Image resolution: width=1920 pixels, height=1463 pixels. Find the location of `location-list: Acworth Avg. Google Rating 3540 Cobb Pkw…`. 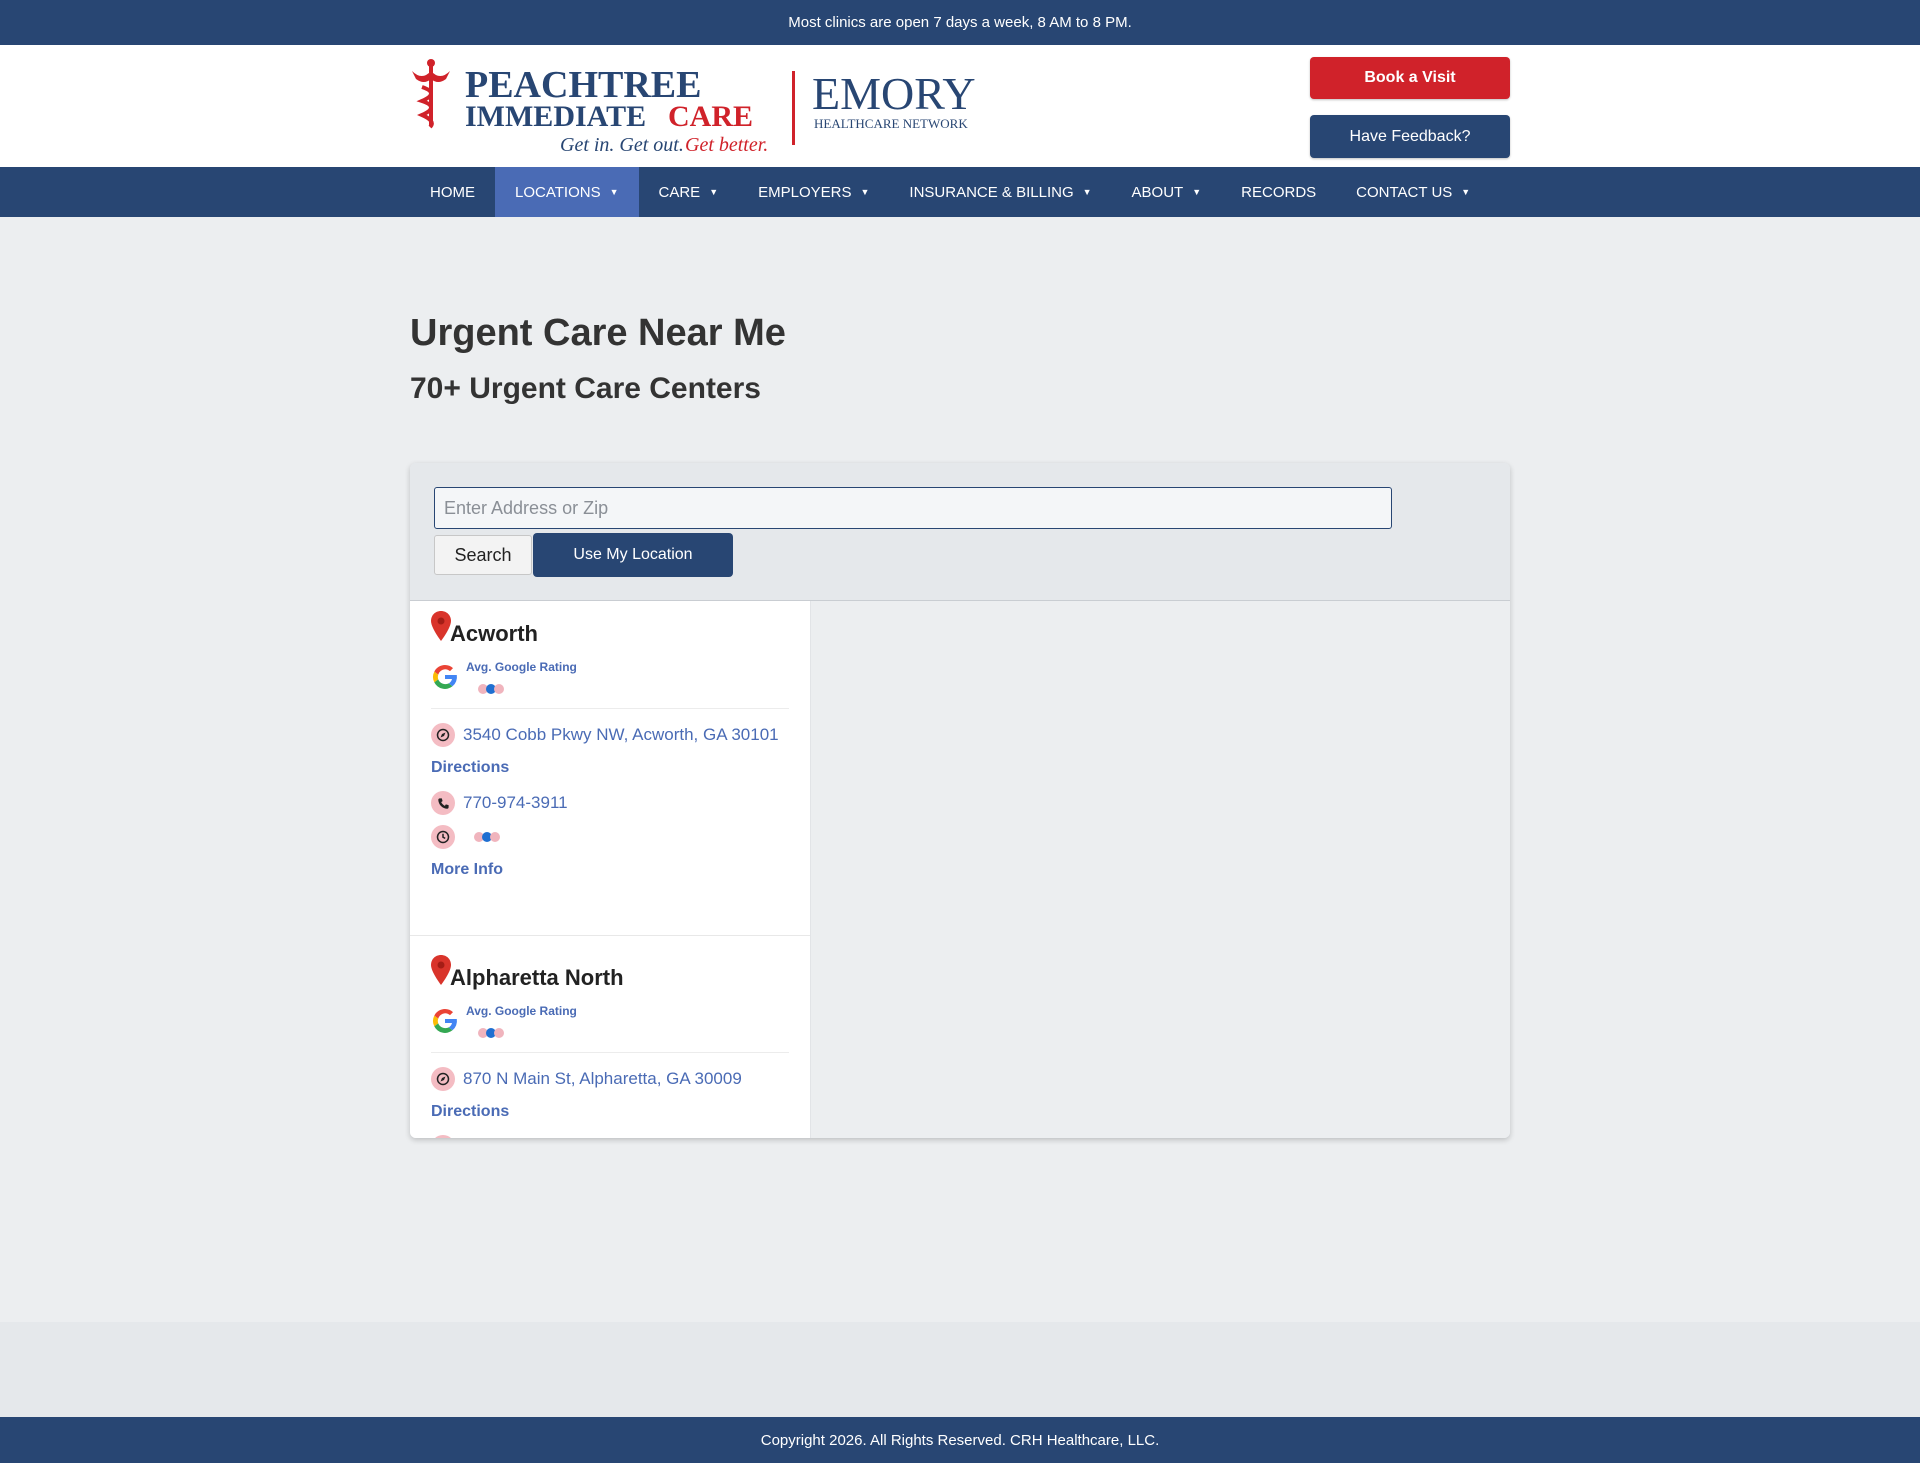

location-list: Acworth Avg. Google Rating 3540 Cobb Pkw… is located at coordinates (610, 869).